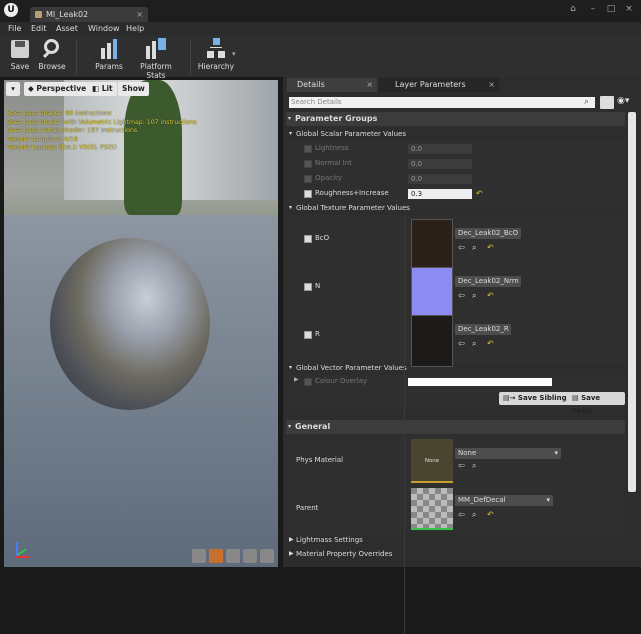  I want to click on column-splitter, so click(404, 424).